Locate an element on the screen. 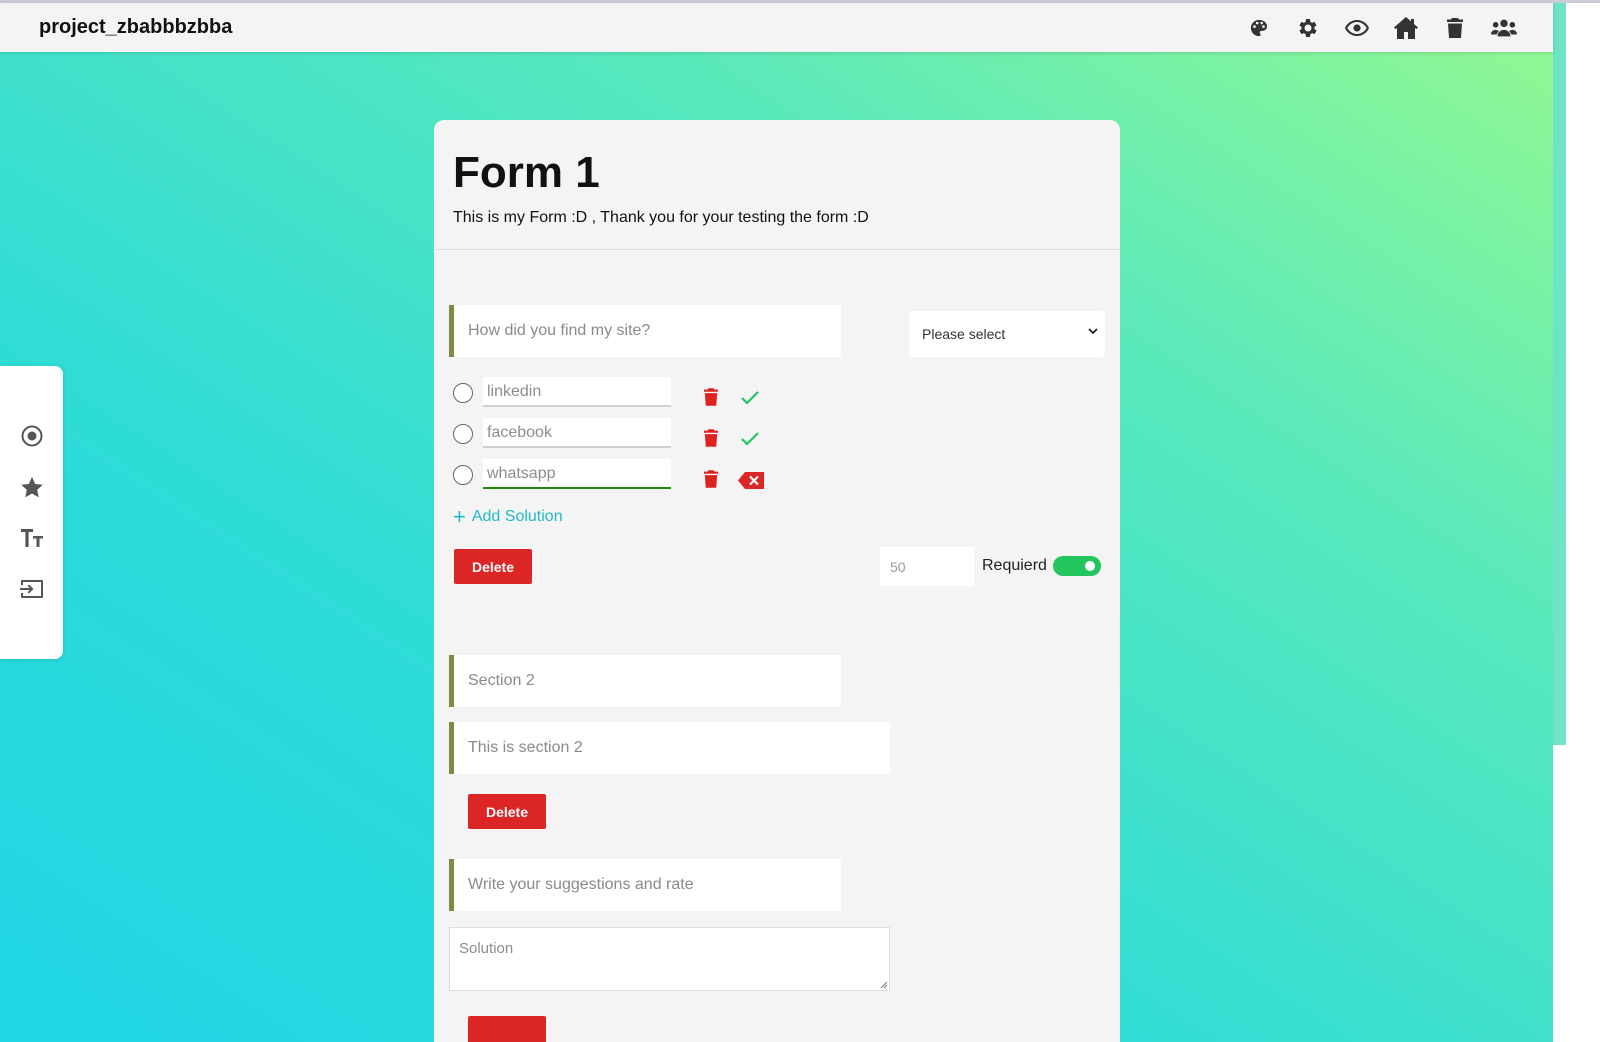 This screenshot has width=1600, height=1042. star-icon is located at coordinates (32, 487).